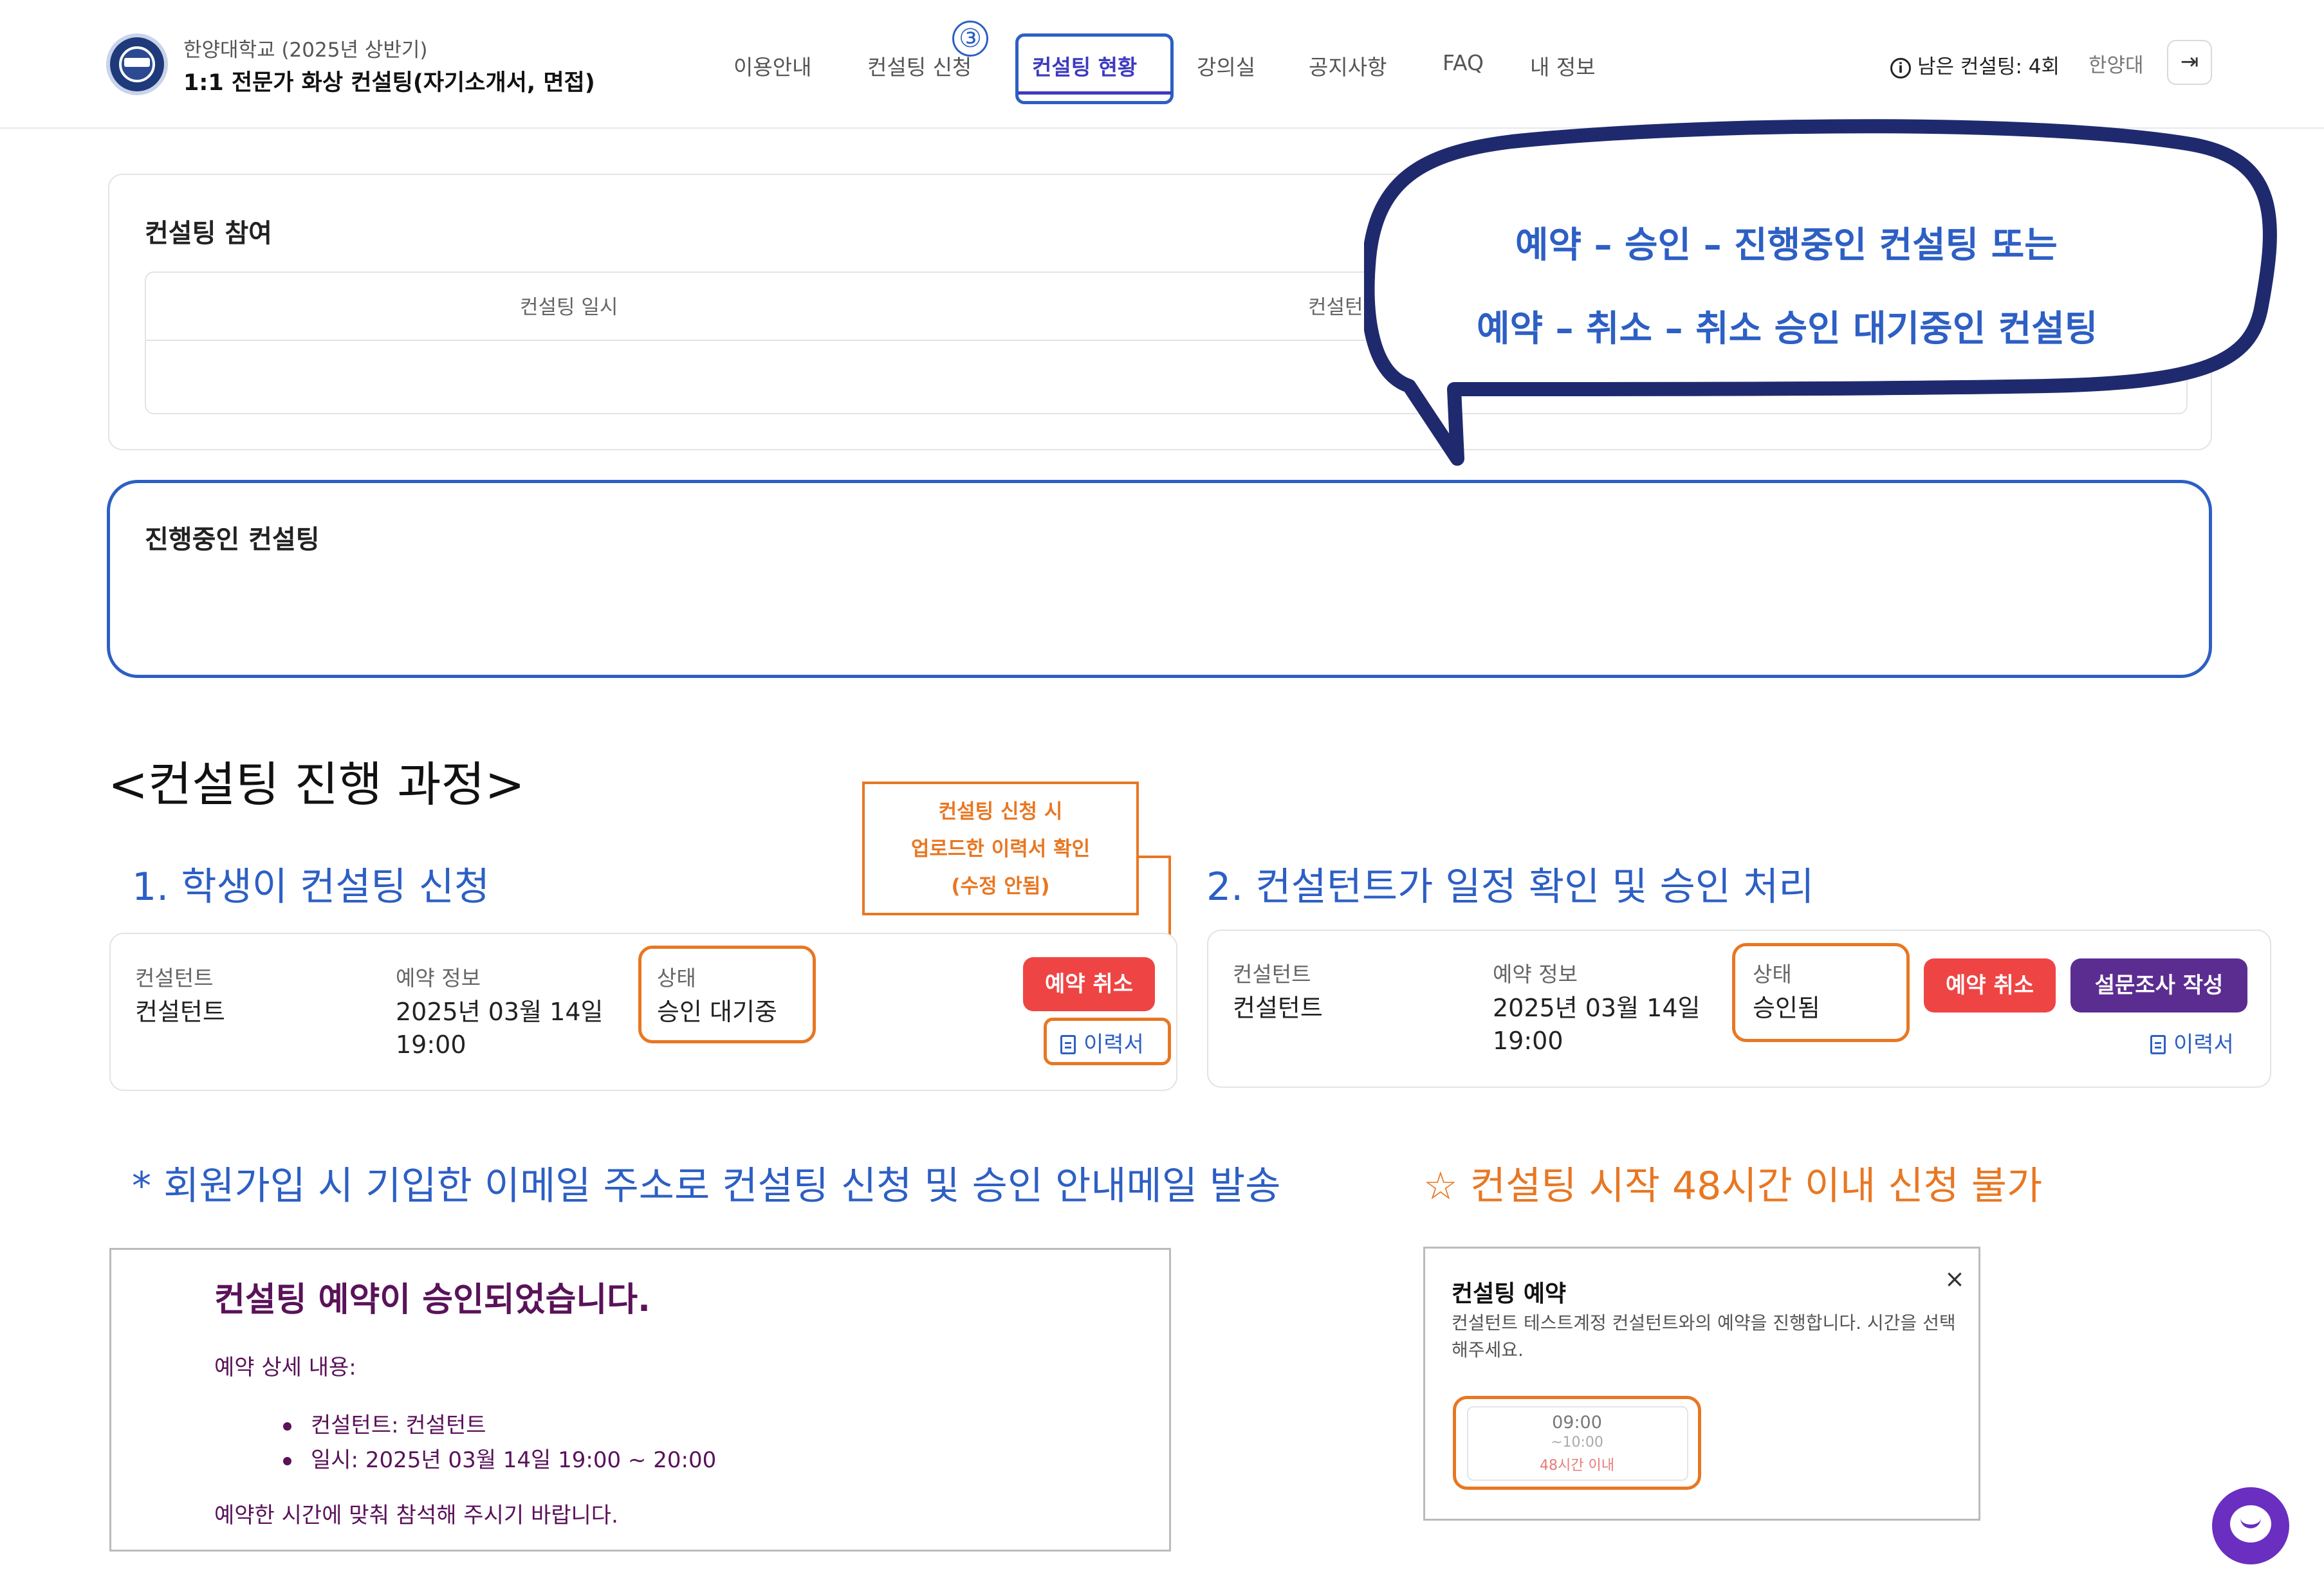 This screenshot has width=2324, height=1594. What do you see at coordinates (1336, 307) in the screenshot?
I see `column-header-consultant: 컨설턴` at bounding box center [1336, 307].